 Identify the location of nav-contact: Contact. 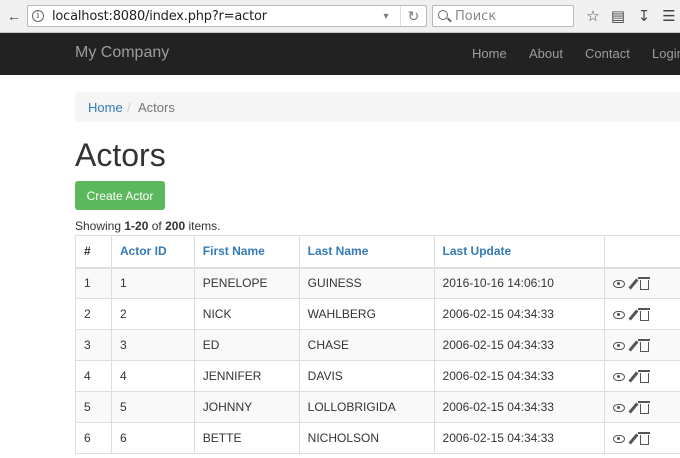
(607, 53).